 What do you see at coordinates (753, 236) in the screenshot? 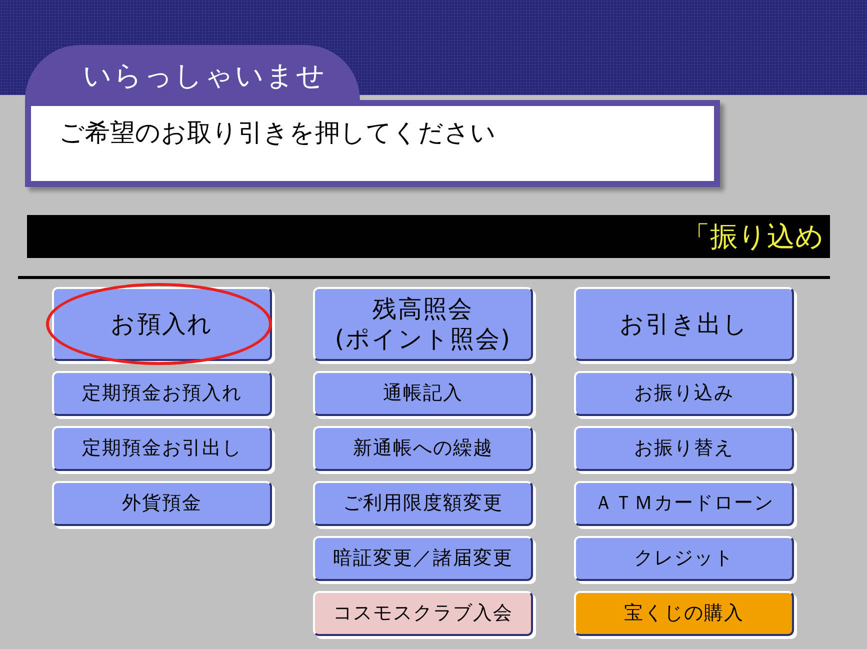
I see `ticker-text: 「振り込め` at bounding box center [753, 236].